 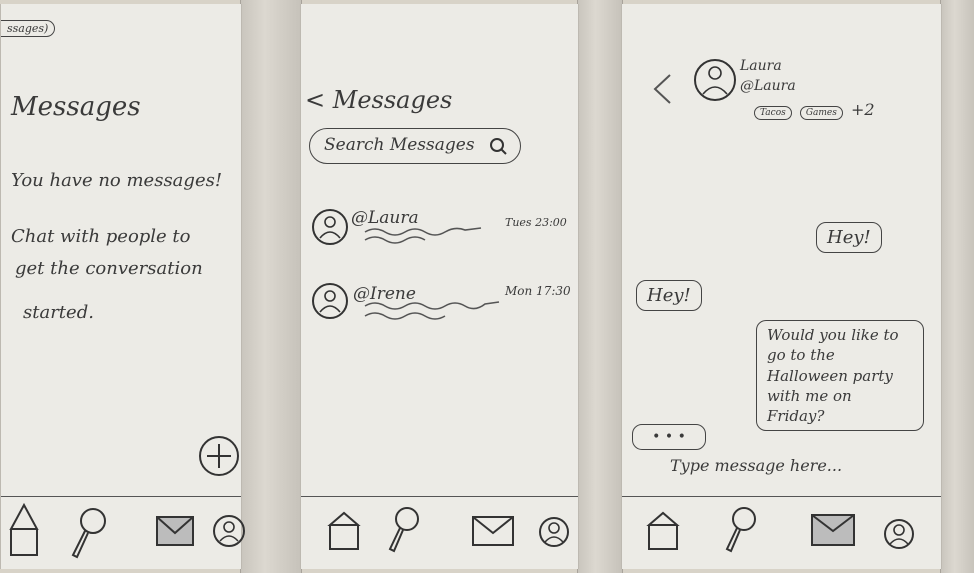 I want to click on add-icon, so click(x=219, y=456).